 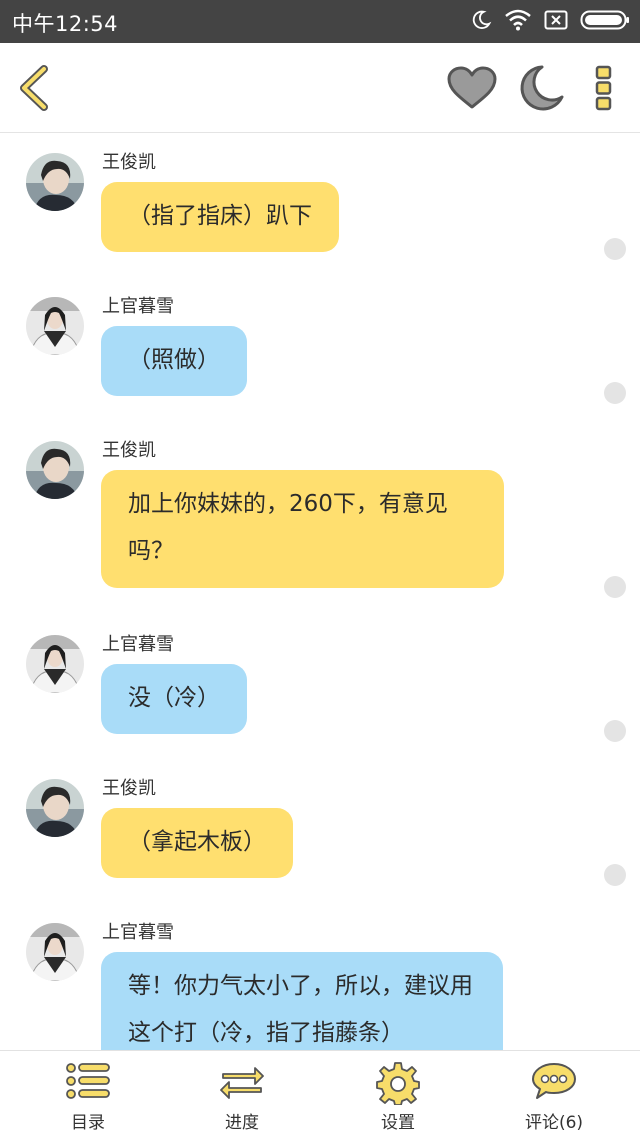 I want to click on back-chevron-icon, so click(x=34, y=88).